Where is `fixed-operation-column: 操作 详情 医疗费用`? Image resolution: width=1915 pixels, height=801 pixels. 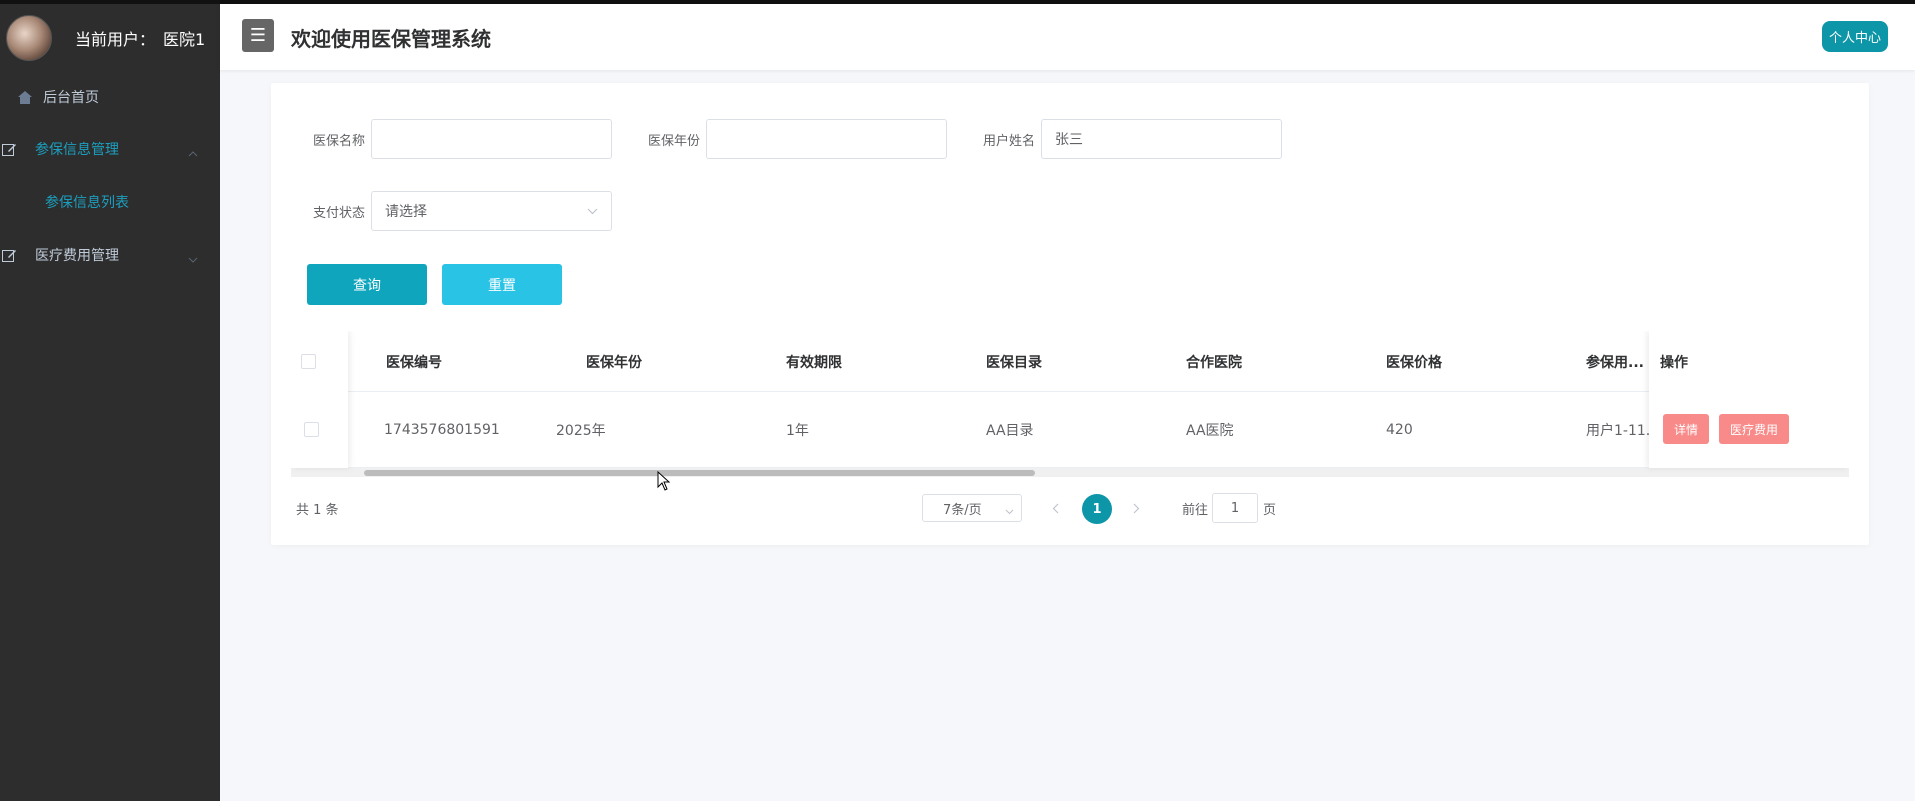 fixed-operation-column: 操作 详情 医疗费用 is located at coordinates (1749, 399).